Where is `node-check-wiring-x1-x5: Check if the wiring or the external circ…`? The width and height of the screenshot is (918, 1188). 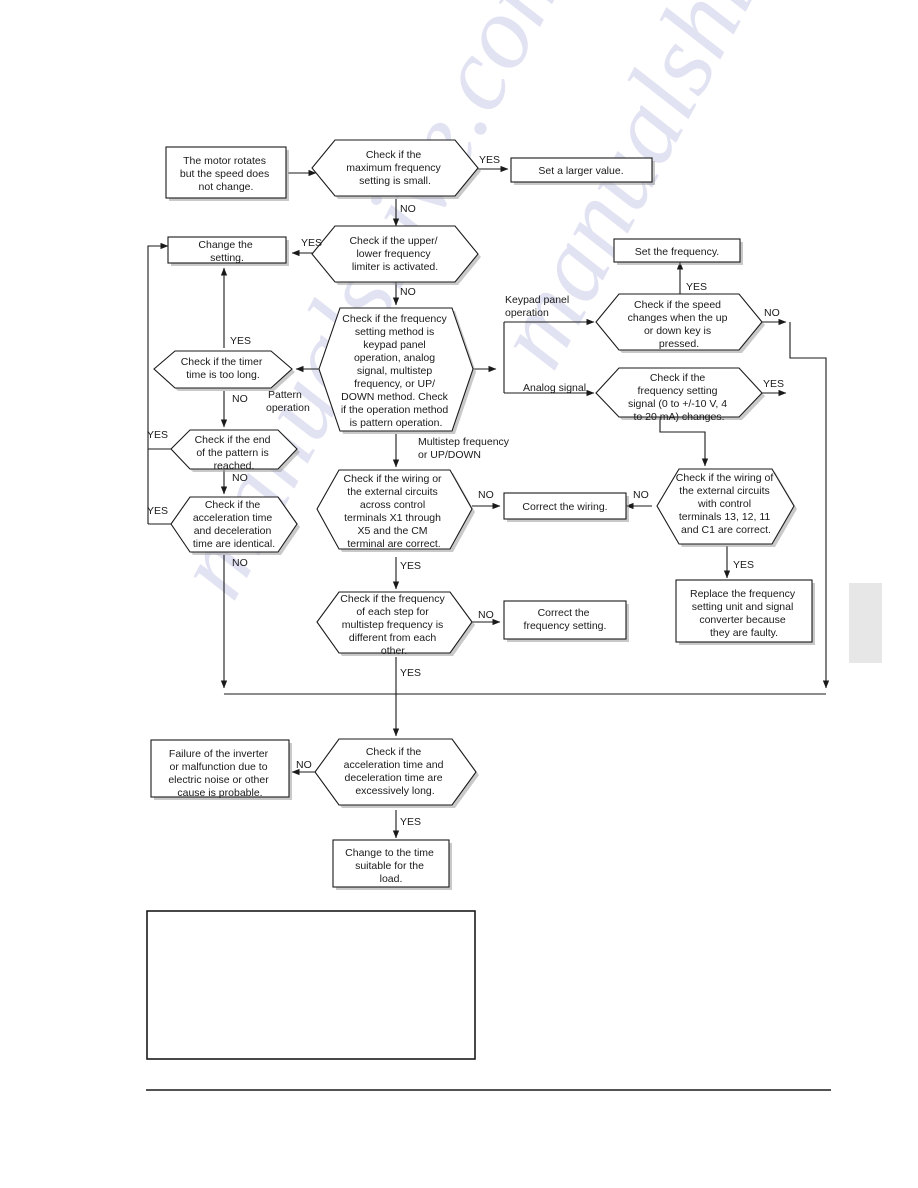
node-check-wiring-x1-x5: Check if the wiring or the external circ… is located at coordinates (395, 510).